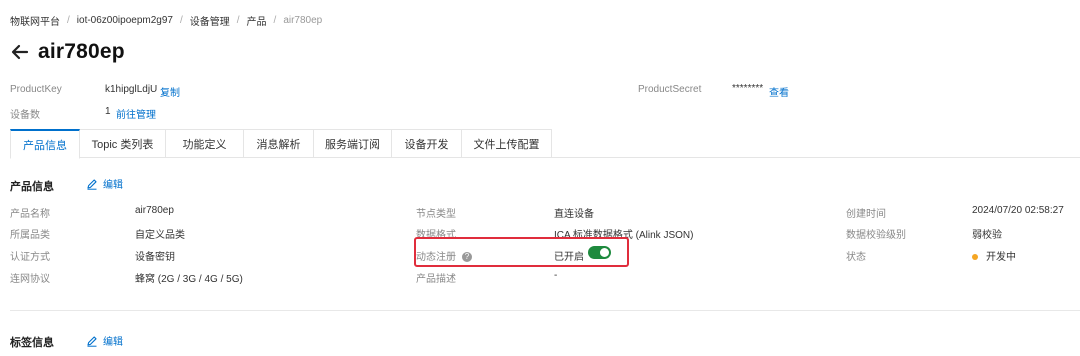  I want to click on tab-file-upload-config: 文件上传配置, so click(507, 143).